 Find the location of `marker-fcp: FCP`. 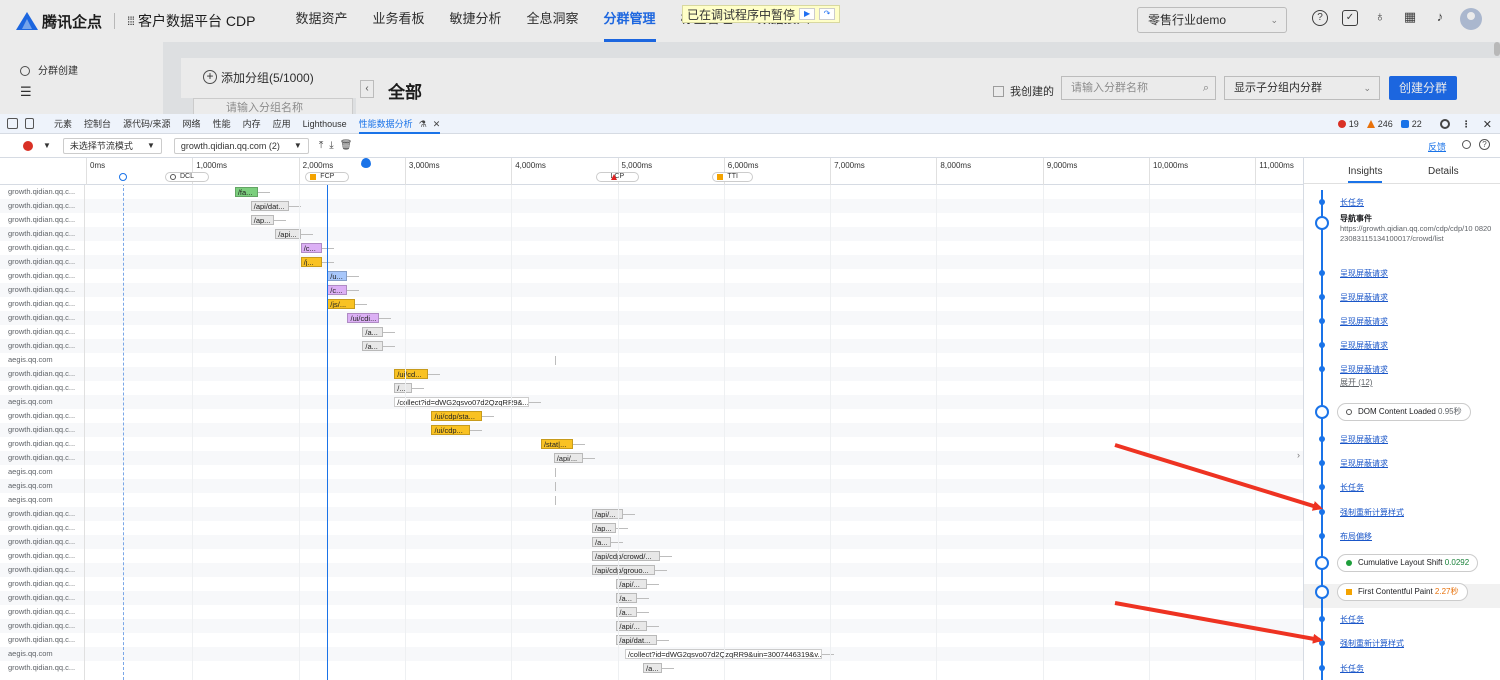

marker-fcp: FCP is located at coordinates (327, 177).